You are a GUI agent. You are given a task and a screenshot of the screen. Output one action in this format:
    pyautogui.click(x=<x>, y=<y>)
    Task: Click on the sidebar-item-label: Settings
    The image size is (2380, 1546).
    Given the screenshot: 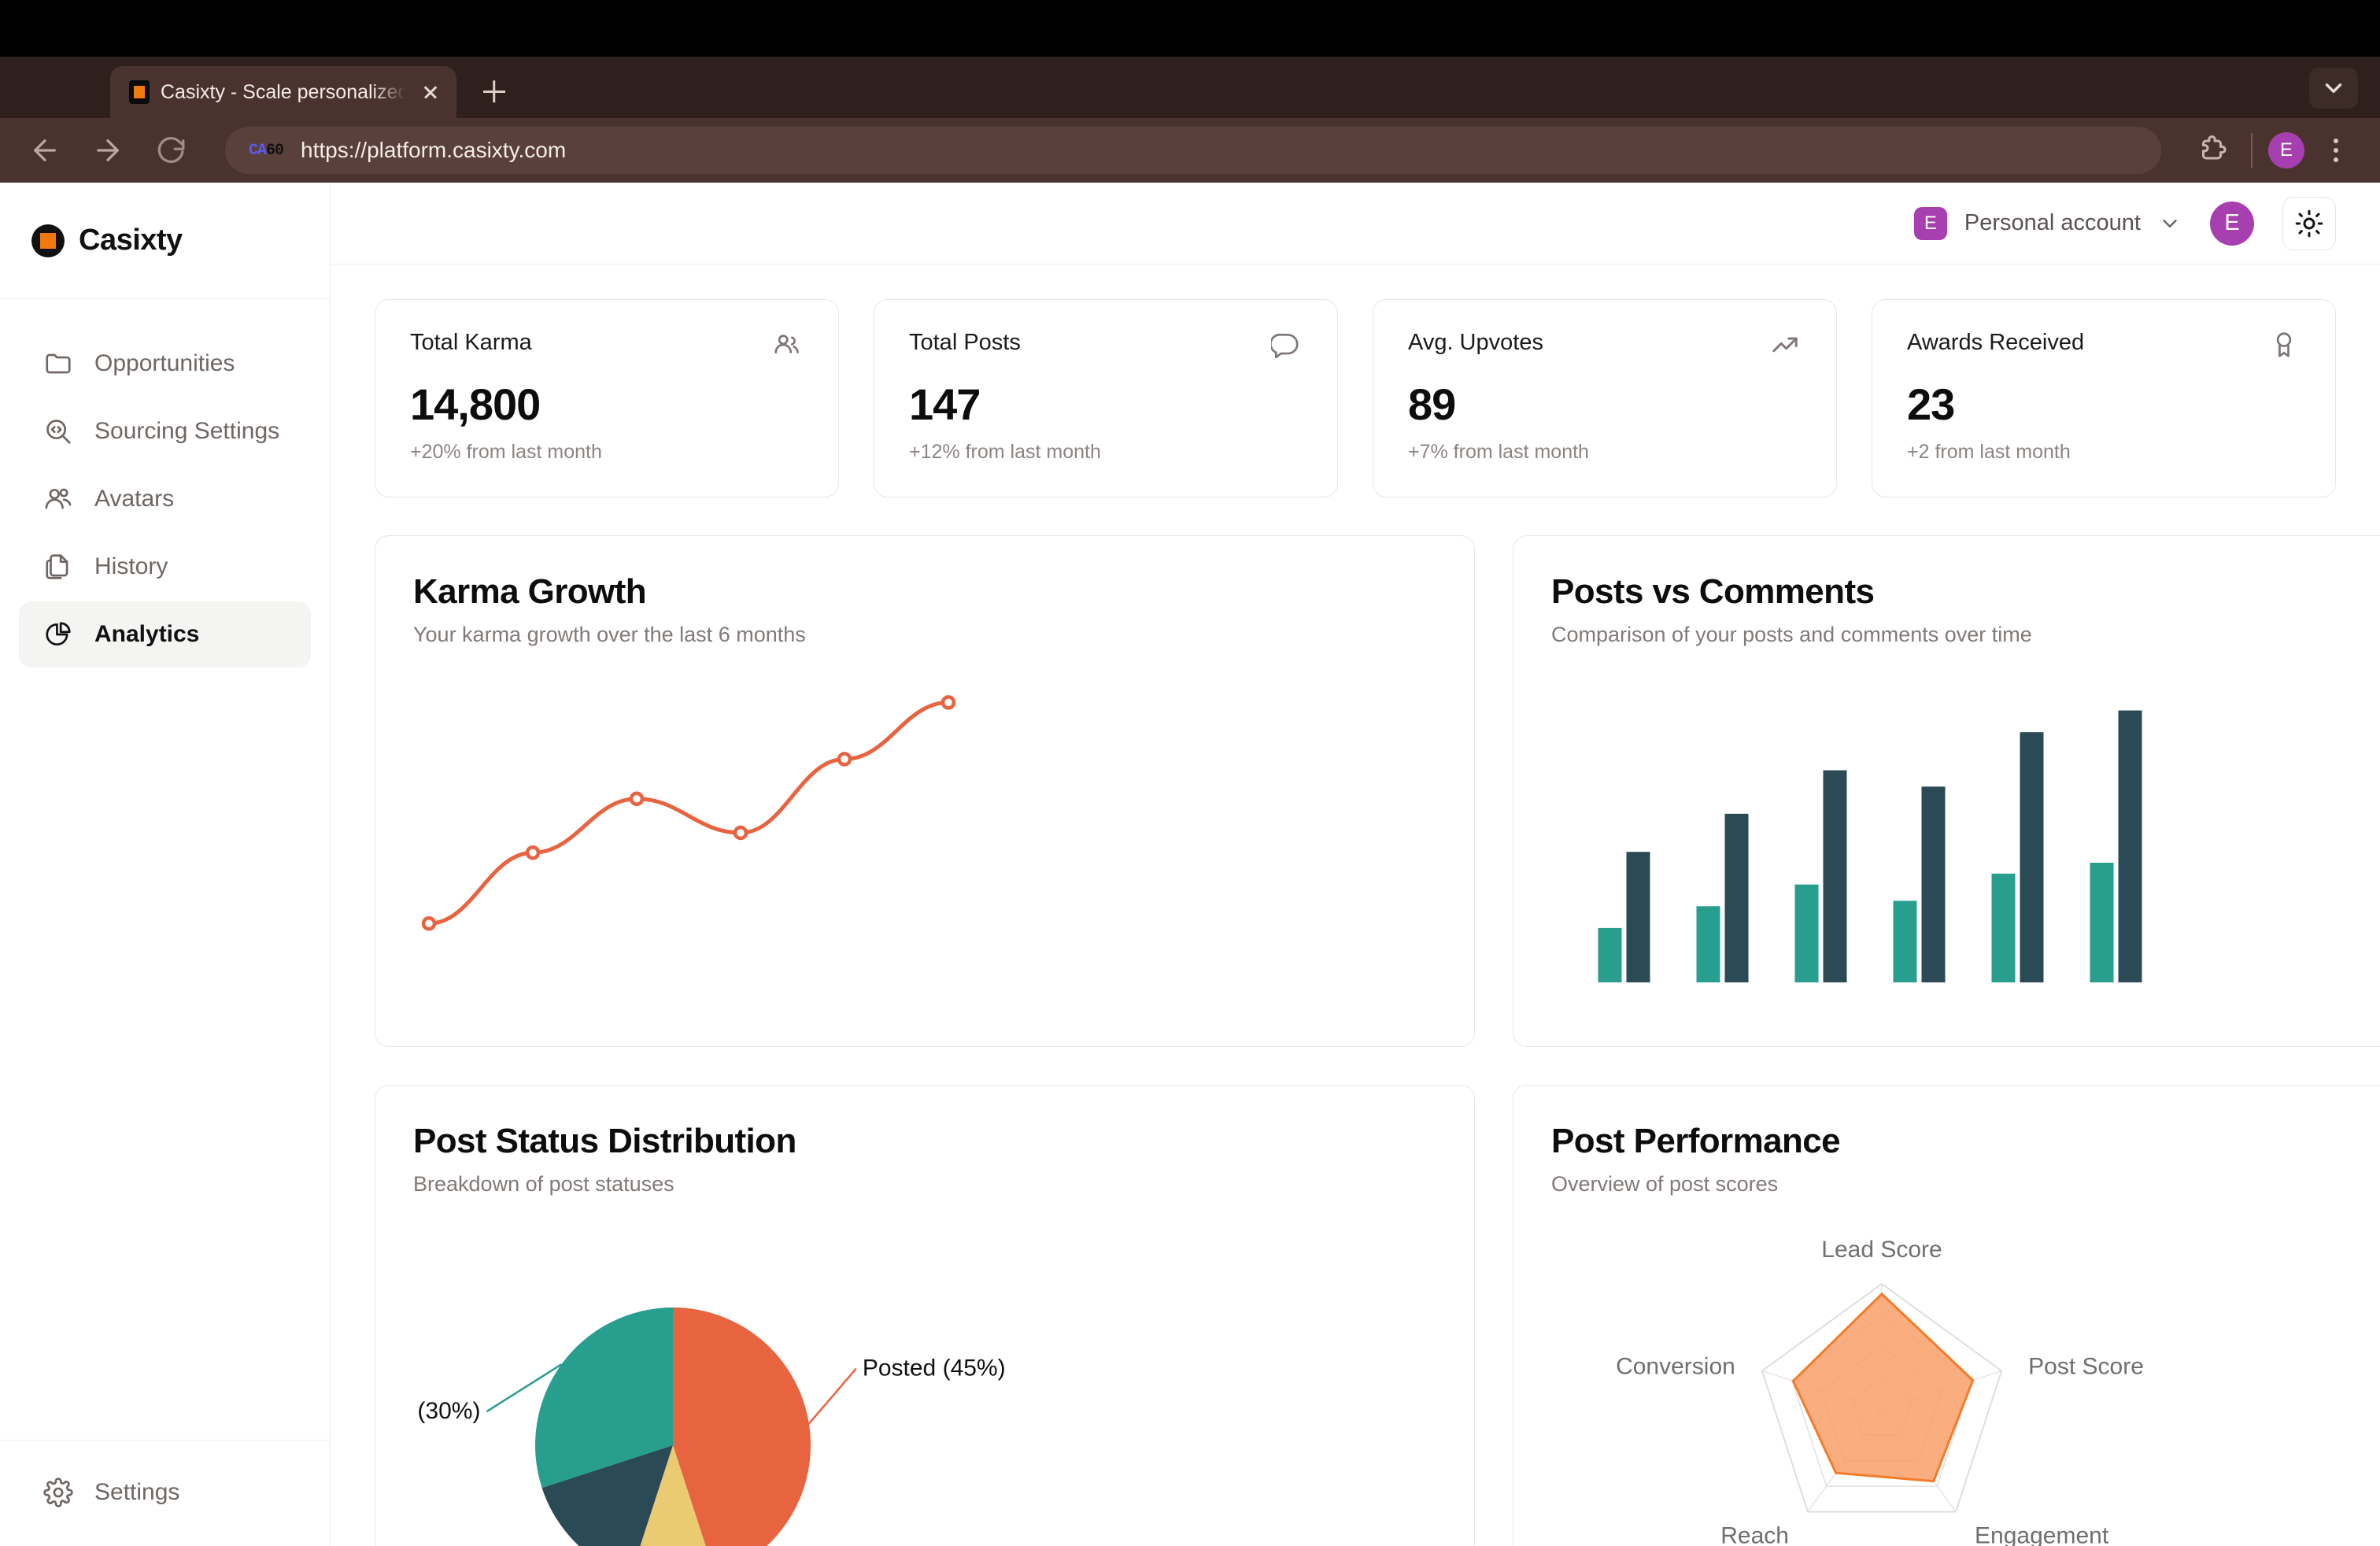 What is the action you would take?
    pyautogui.click(x=137, y=1492)
    